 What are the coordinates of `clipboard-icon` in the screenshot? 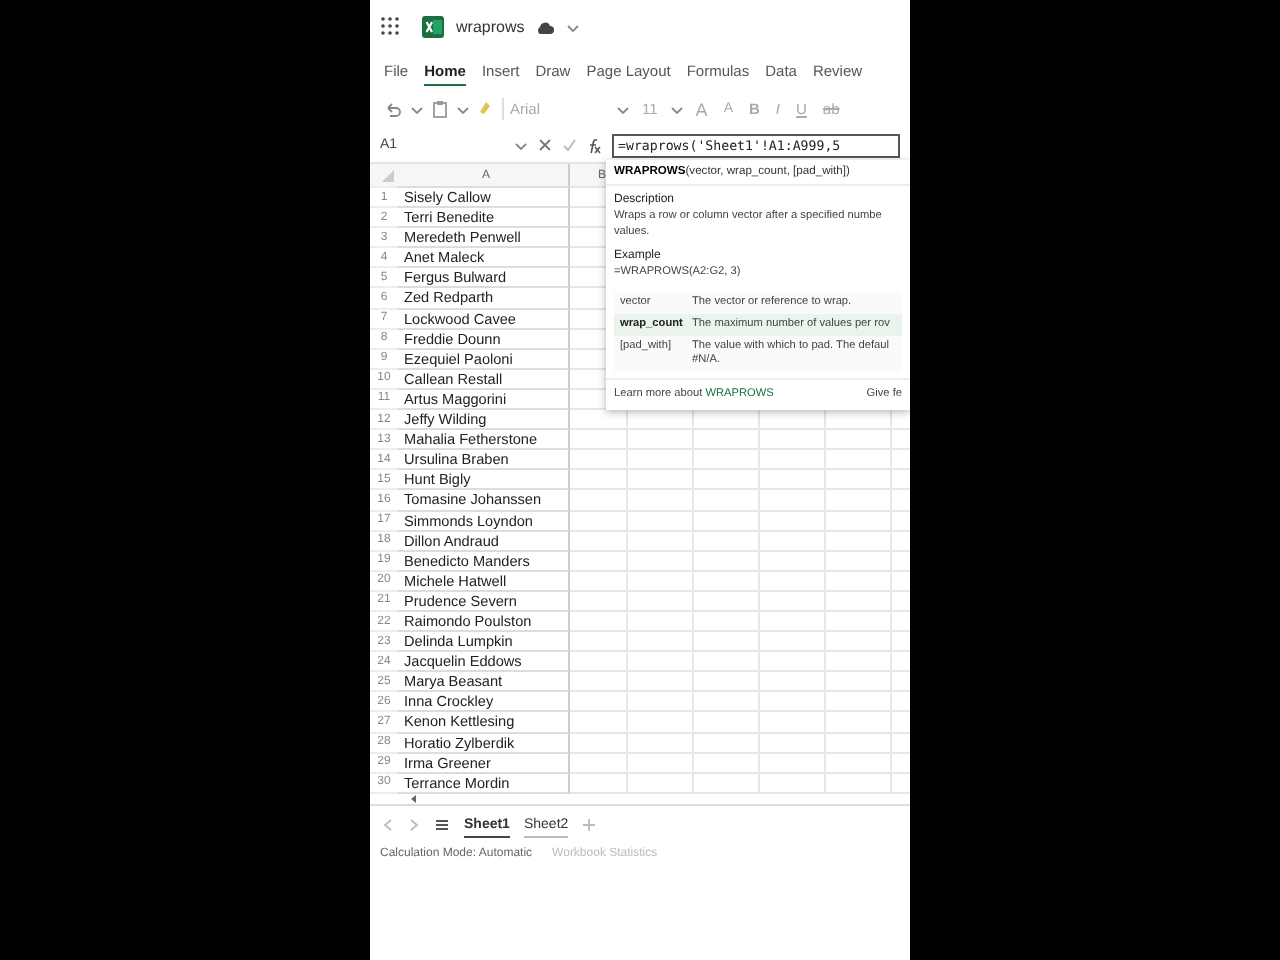 It's located at (440, 109).